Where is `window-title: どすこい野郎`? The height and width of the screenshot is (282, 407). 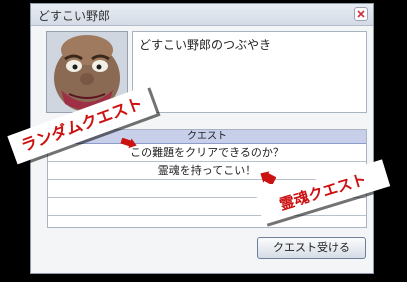
window-title: どすこい野郎 is located at coordinates (74, 16).